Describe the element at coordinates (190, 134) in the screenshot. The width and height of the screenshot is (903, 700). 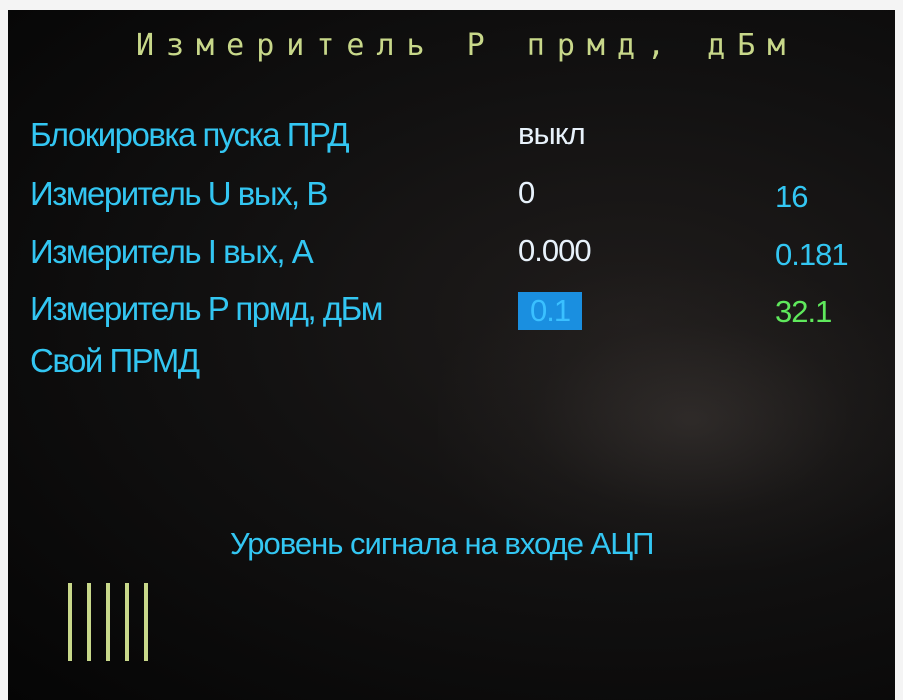
I see `row-label: Блокировка пуска ПРД` at that location.